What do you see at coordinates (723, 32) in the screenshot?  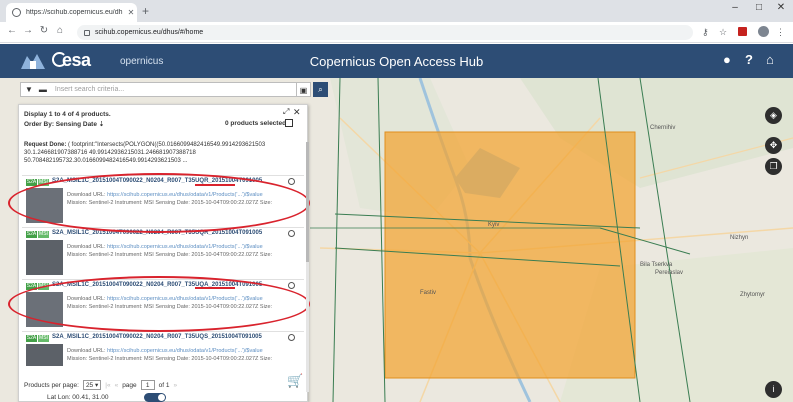 I see `star-icon: ☆` at bounding box center [723, 32].